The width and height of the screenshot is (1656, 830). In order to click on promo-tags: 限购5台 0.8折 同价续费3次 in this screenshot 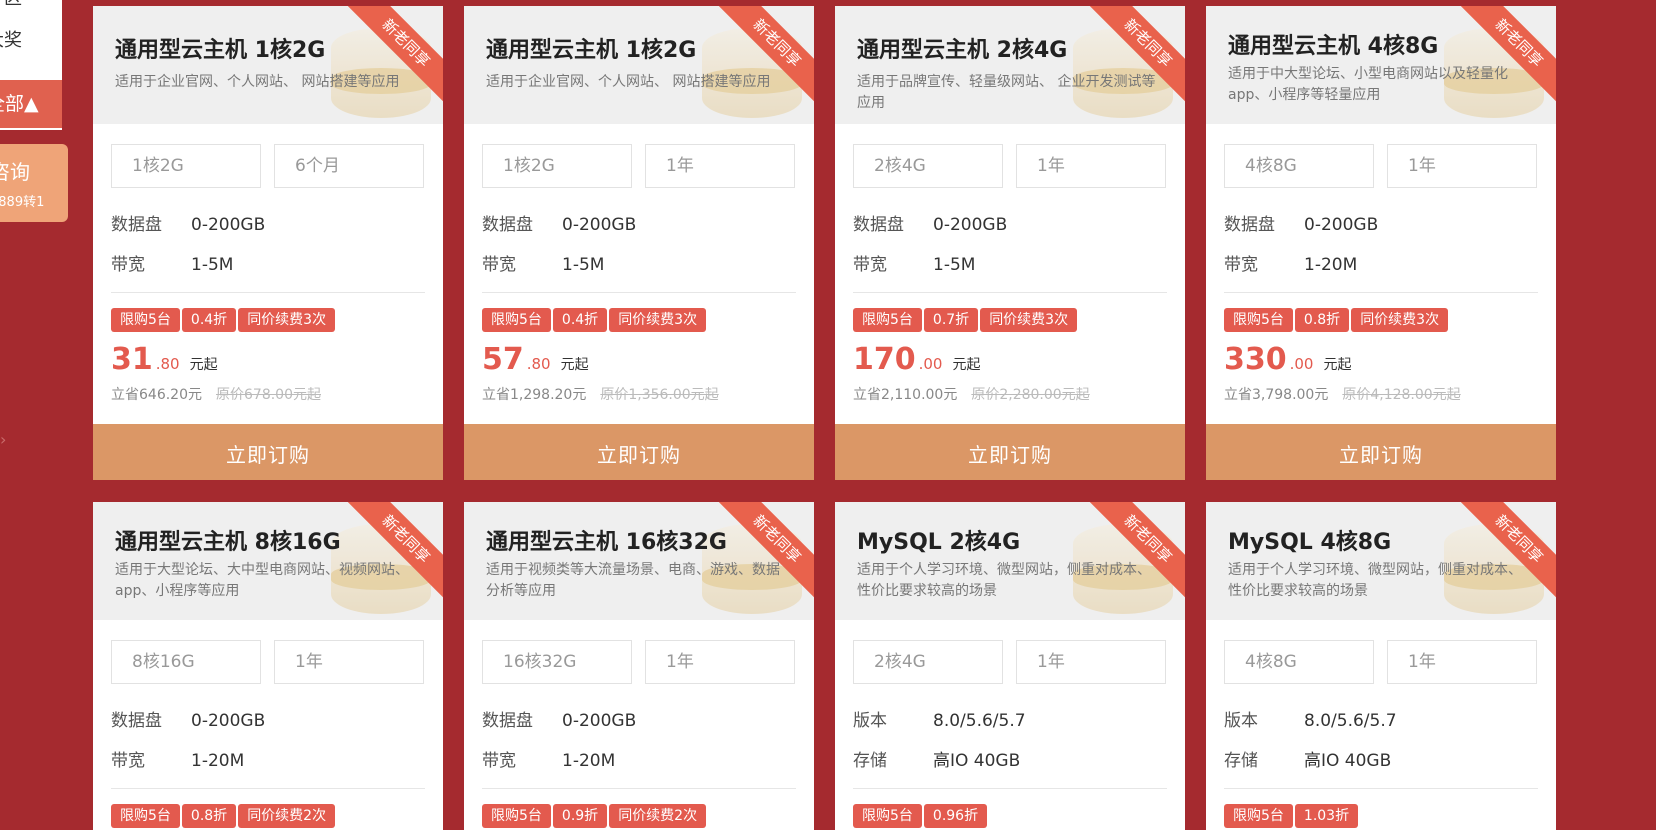, I will do `click(1337, 320)`.